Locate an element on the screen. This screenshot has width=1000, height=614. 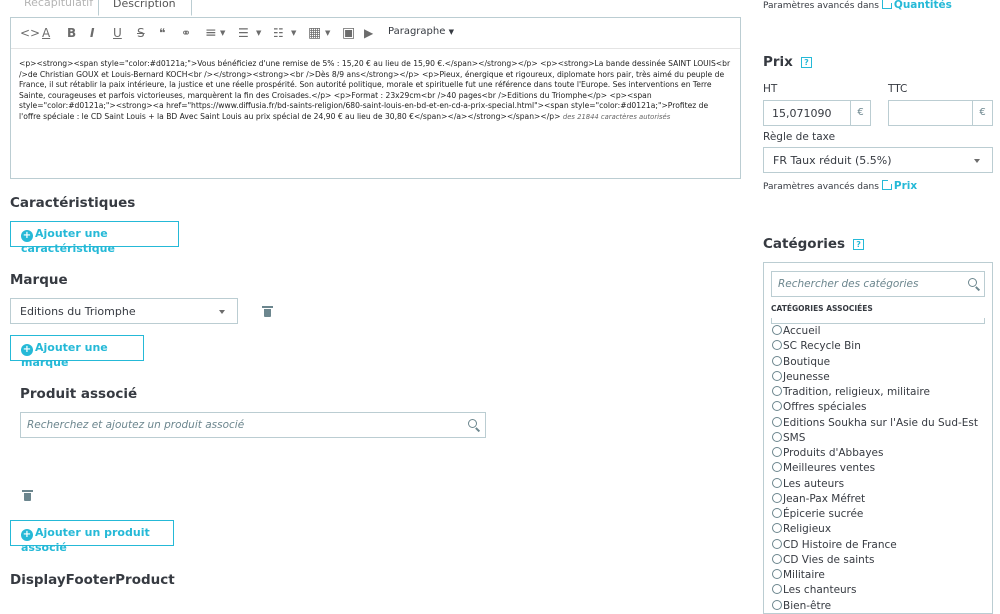
align-dropdown-caret-icon: ▼ is located at coordinates (222, 33).